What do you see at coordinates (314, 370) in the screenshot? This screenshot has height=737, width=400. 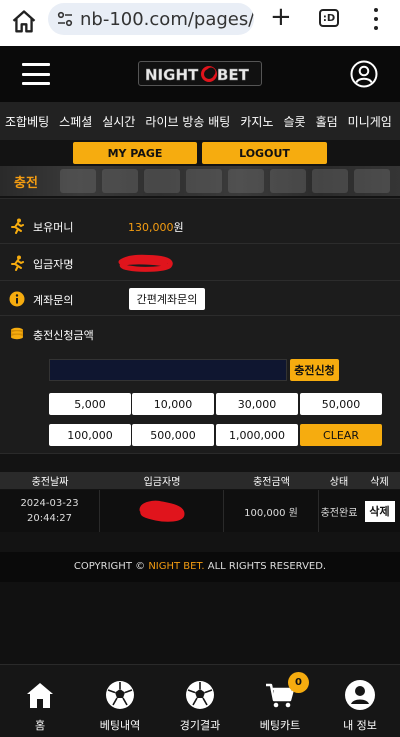 I see `apply-deposit-button: 충전신청` at bounding box center [314, 370].